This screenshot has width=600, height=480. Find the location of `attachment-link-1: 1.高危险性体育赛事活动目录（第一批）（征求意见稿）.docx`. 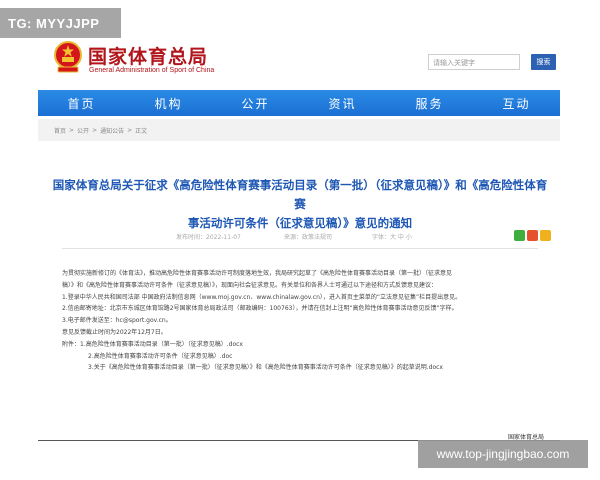

attachment-link-1: 1.高危险性体育赛事活动目录（第一批）（征求意见稿）.docx is located at coordinates (161, 344).